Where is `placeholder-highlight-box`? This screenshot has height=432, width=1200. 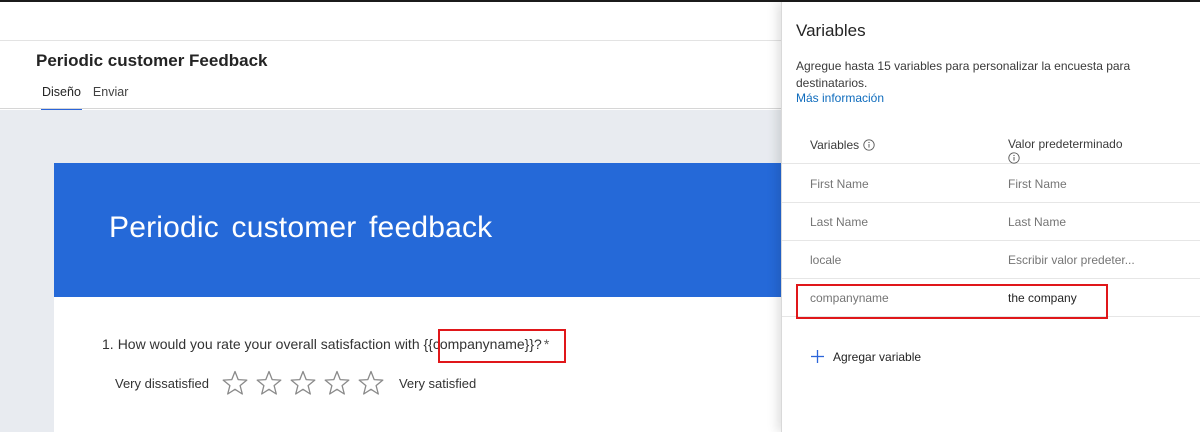 placeholder-highlight-box is located at coordinates (502, 346).